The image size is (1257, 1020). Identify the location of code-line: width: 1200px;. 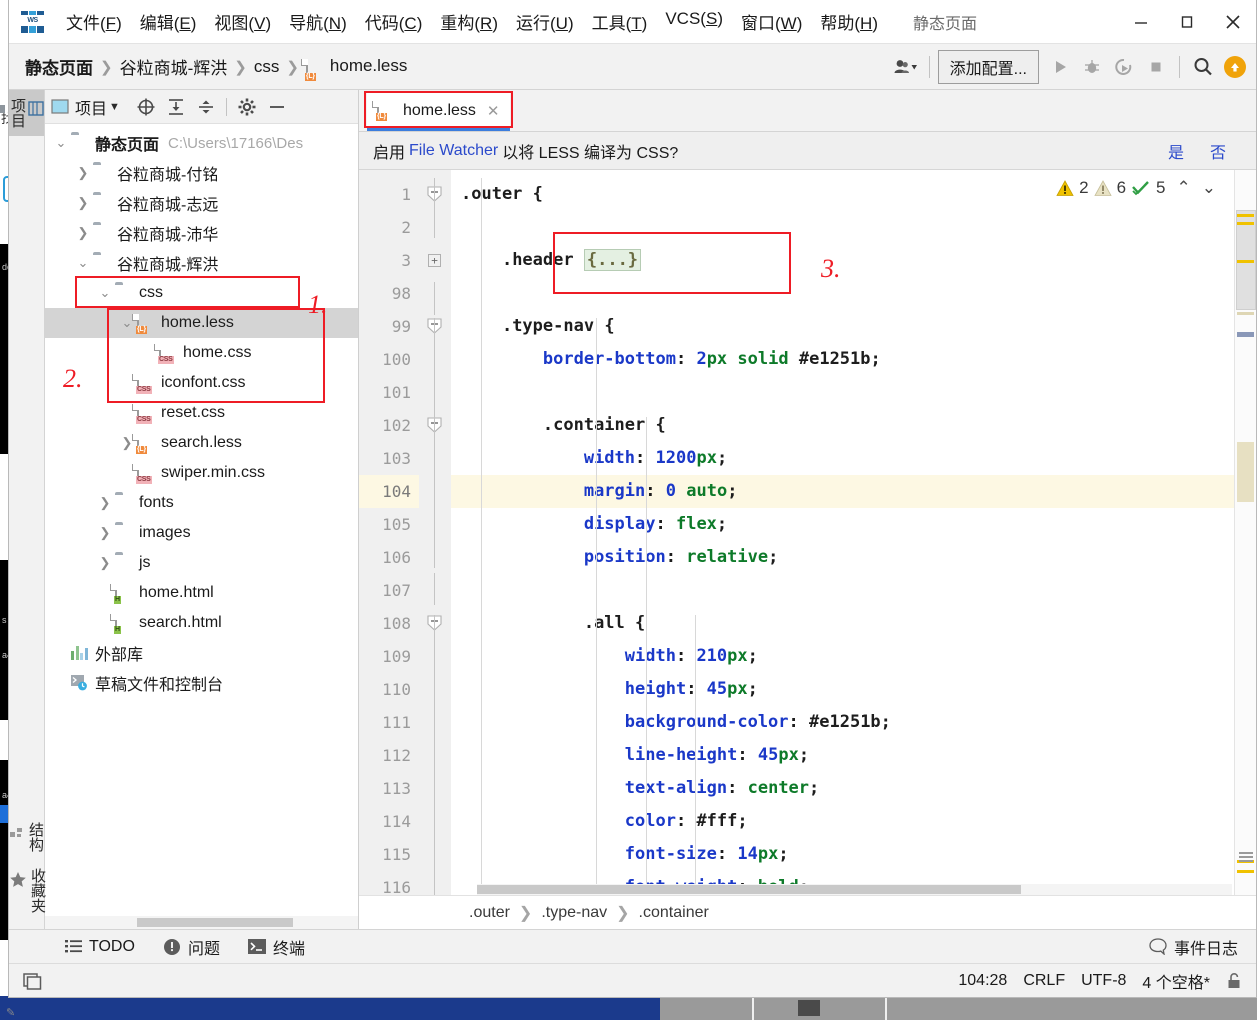
(842, 458).